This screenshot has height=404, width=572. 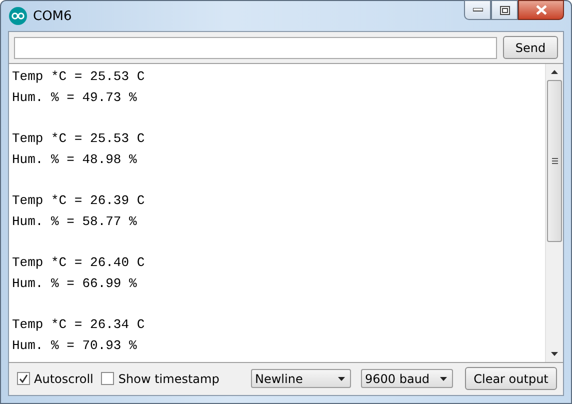 What do you see at coordinates (554, 354) in the screenshot?
I see `scroll-down-arrow-icon` at bounding box center [554, 354].